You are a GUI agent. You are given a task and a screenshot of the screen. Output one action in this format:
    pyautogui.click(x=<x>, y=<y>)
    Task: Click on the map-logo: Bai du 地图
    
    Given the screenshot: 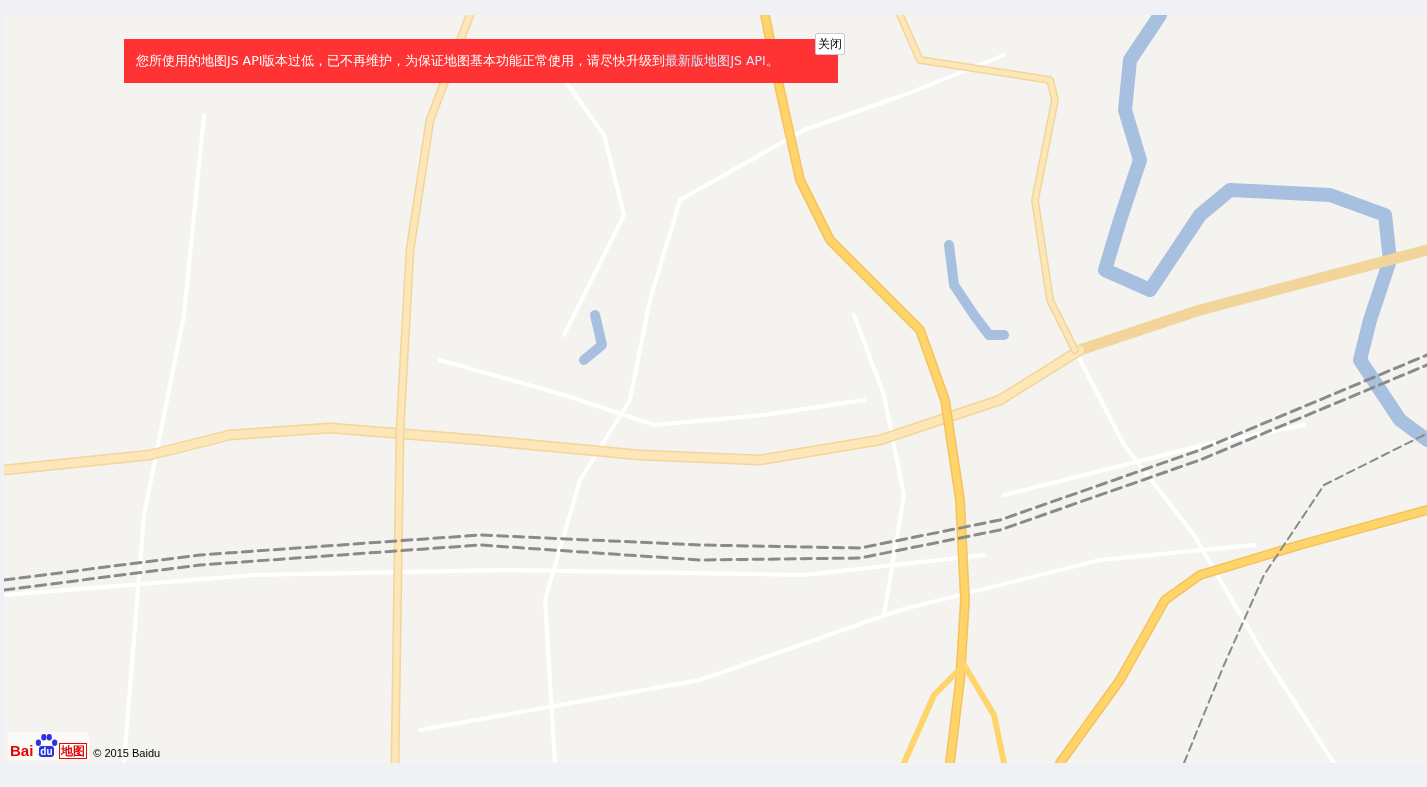 What is the action you would take?
    pyautogui.click(x=49, y=746)
    